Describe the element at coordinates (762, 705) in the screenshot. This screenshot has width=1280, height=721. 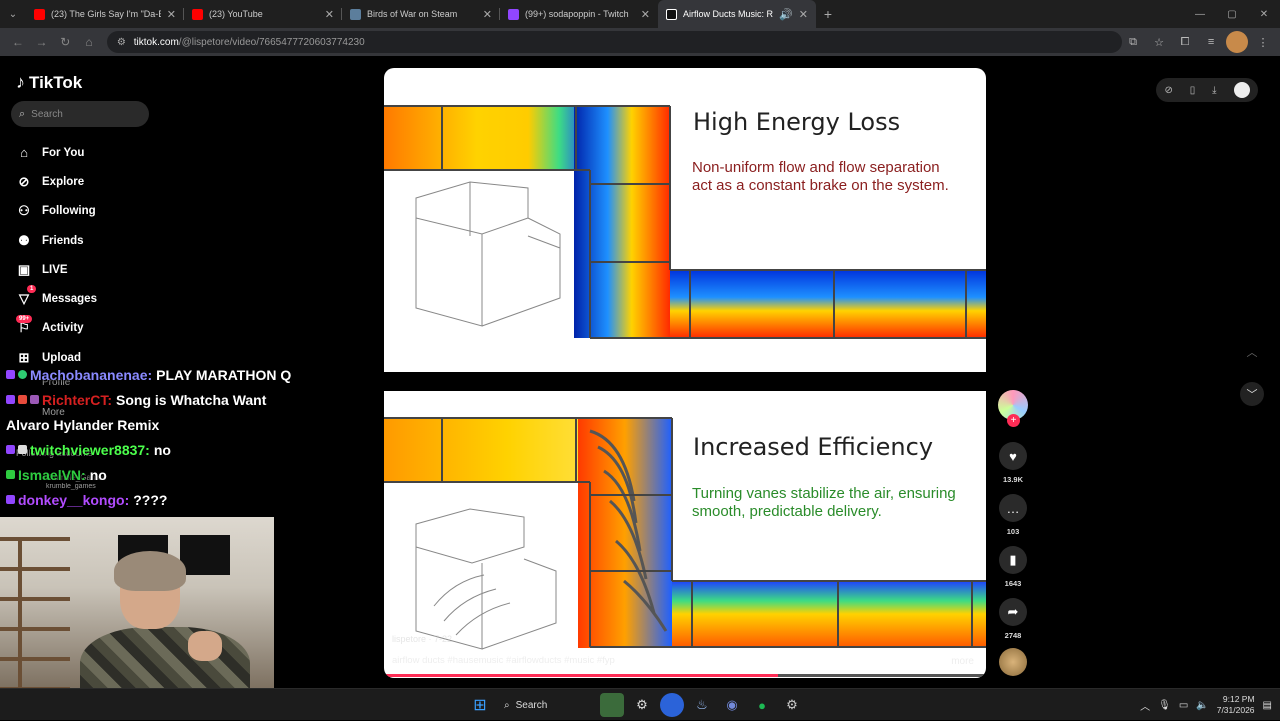
I see `spotify-icon: ●` at that location.